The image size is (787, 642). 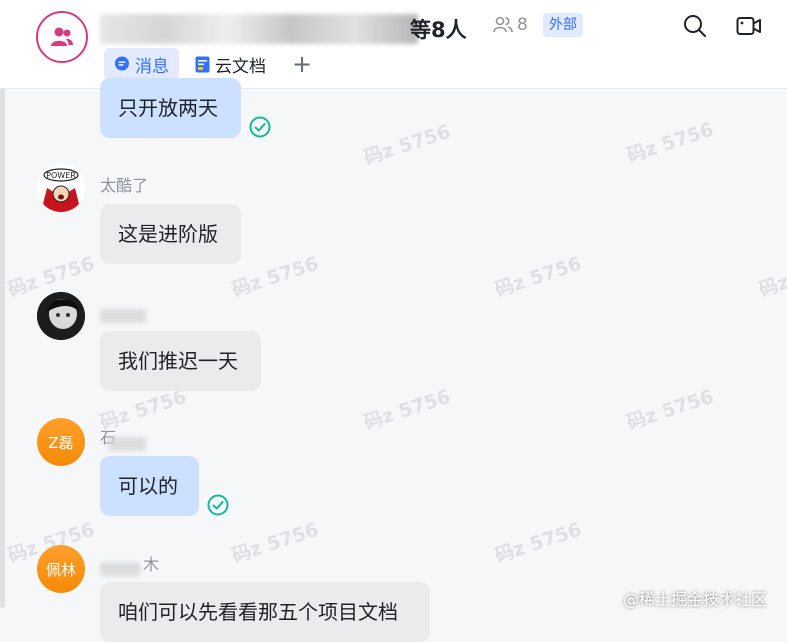 I want to click on tab-docs-label: 云文档, so click(x=240, y=66).